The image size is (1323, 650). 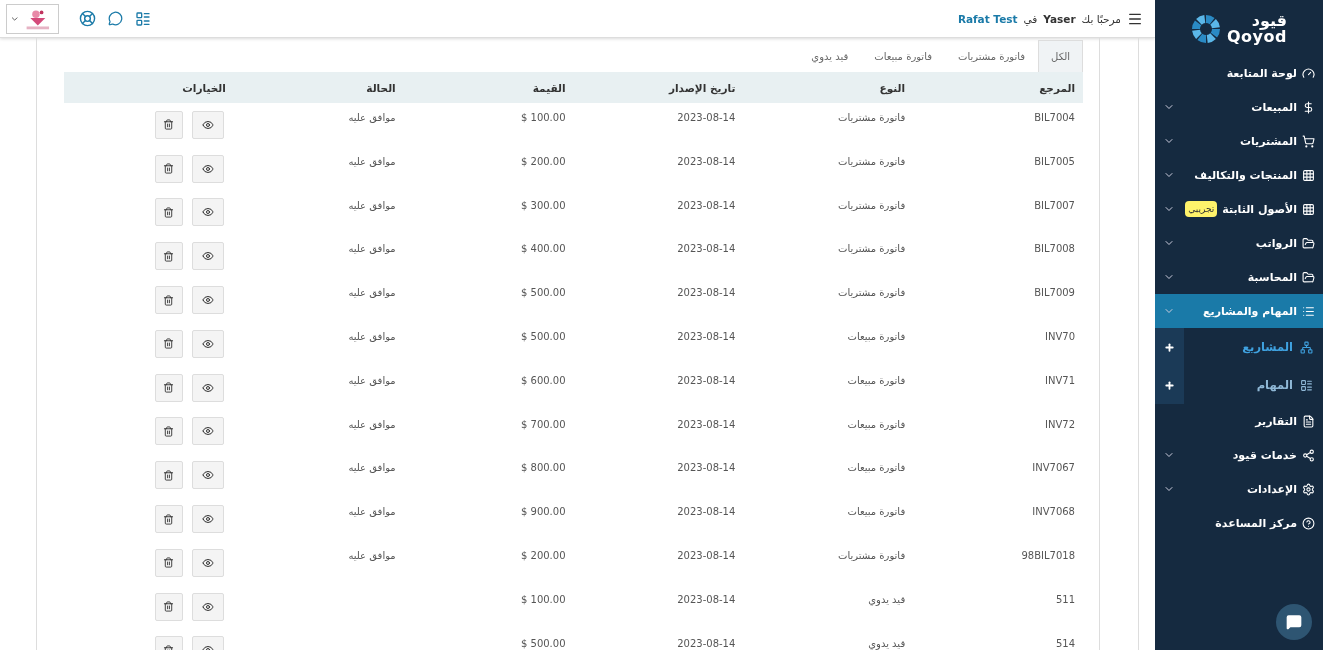 I want to click on sidebar-item: التقارير, so click(x=1239, y=421).